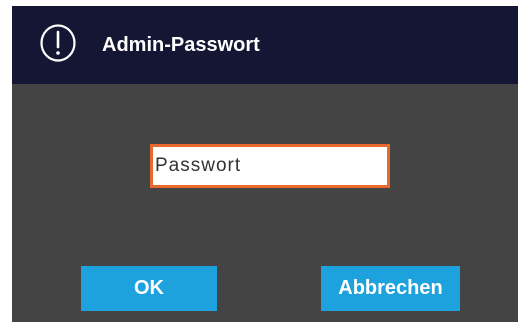 The width and height of the screenshot is (531, 322). I want to click on cancel-button: Abbrechen, so click(390, 288).